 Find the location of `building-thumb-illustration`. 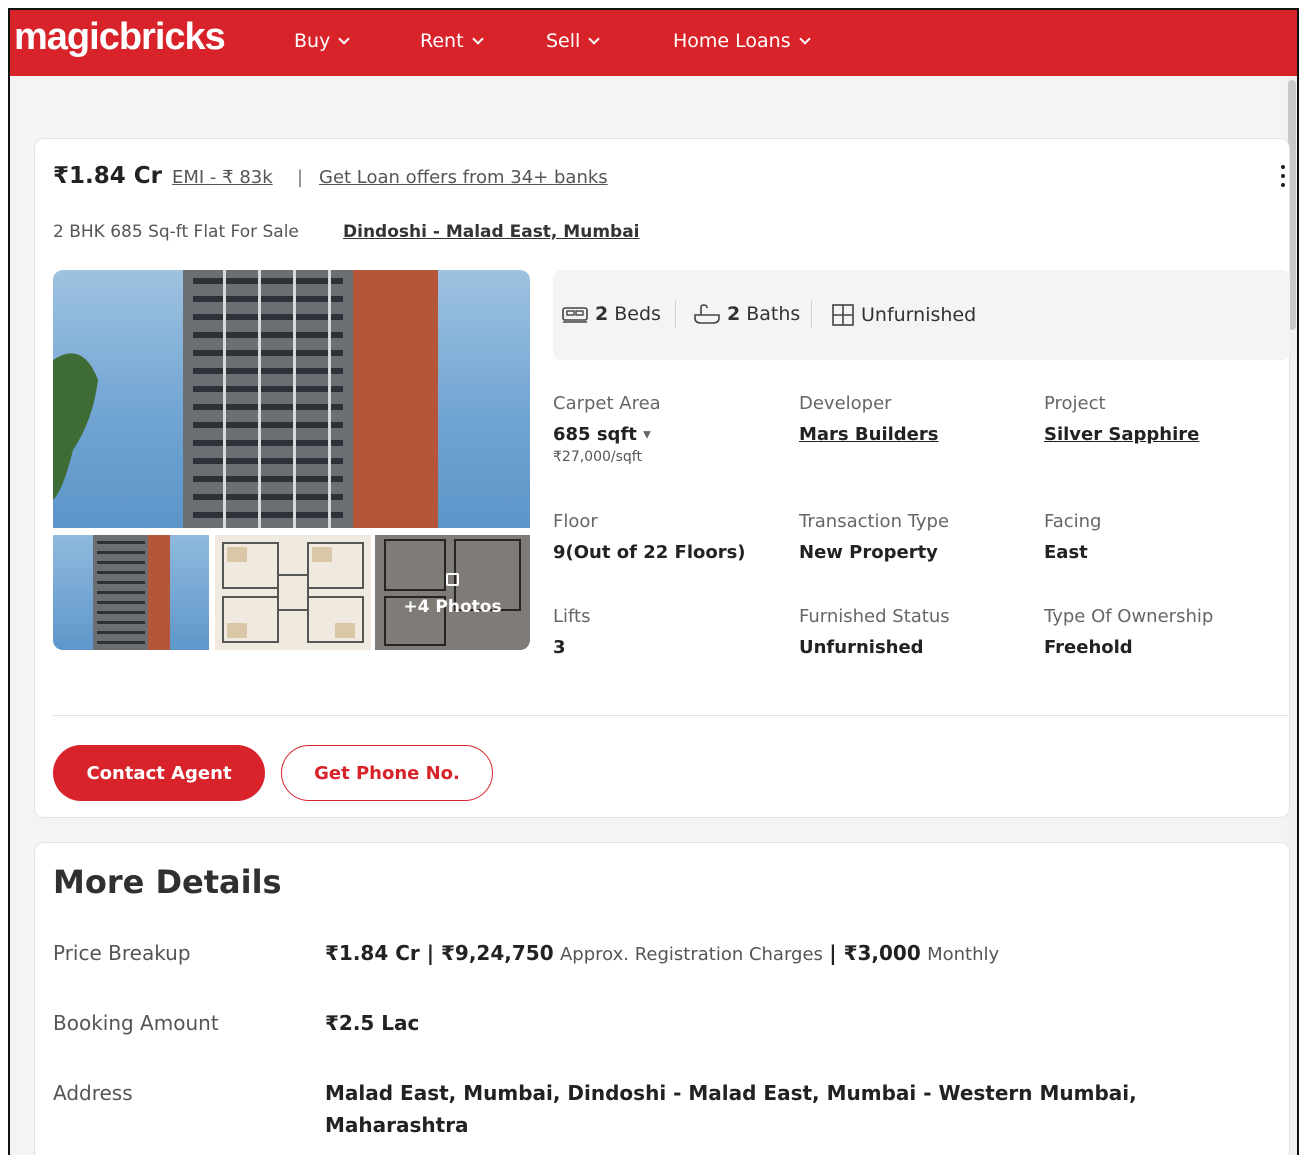

building-thumb-illustration is located at coordinates (131, 592).